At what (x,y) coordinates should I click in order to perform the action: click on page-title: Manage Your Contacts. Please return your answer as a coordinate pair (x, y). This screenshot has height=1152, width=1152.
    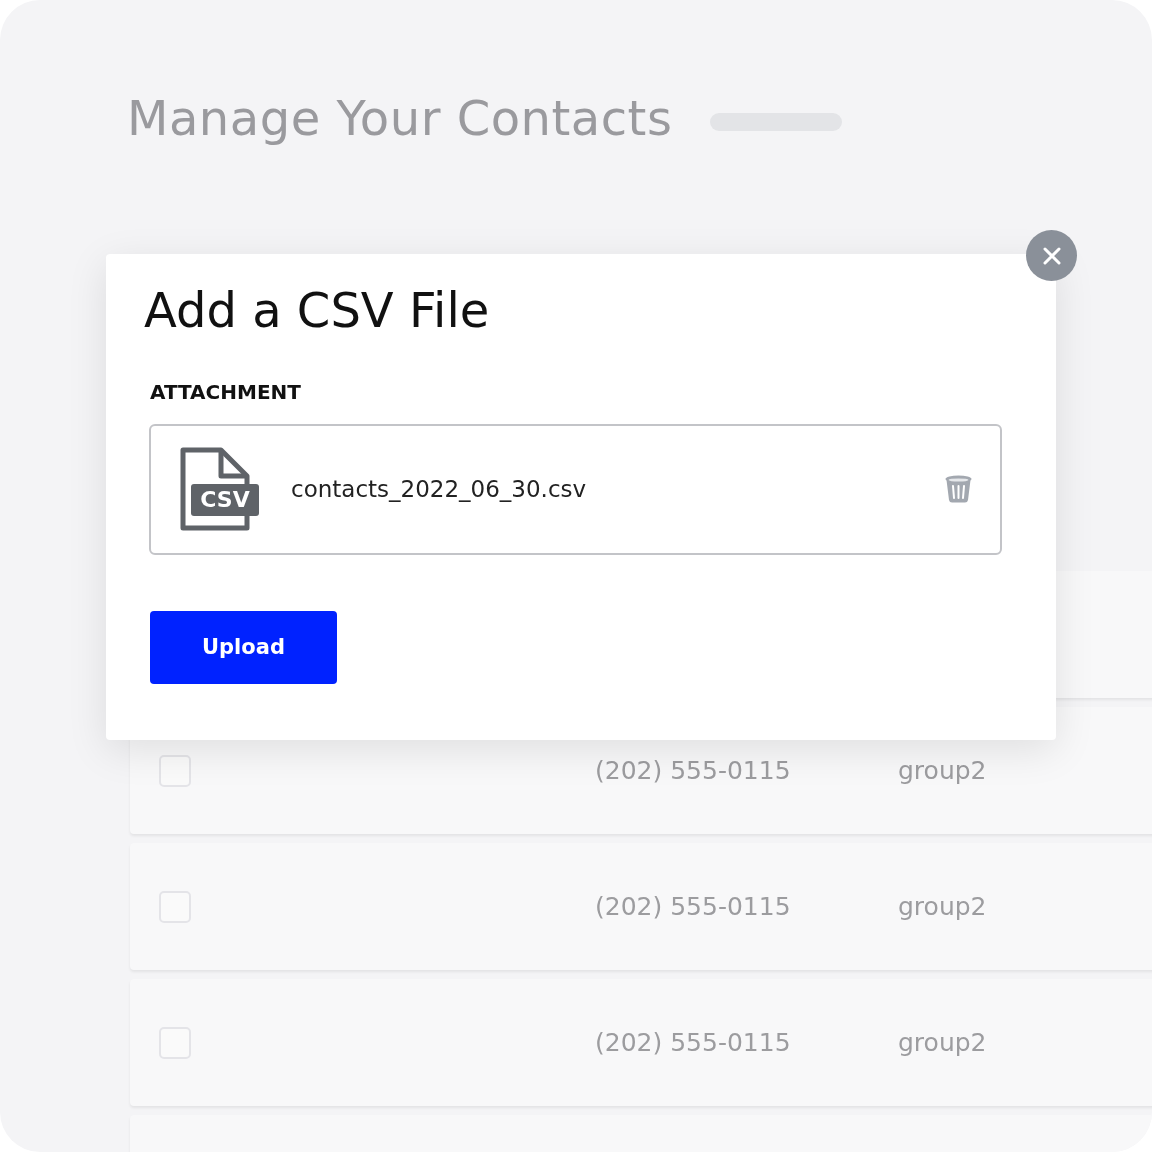
    Looking at the image, I should click on (400, 118).